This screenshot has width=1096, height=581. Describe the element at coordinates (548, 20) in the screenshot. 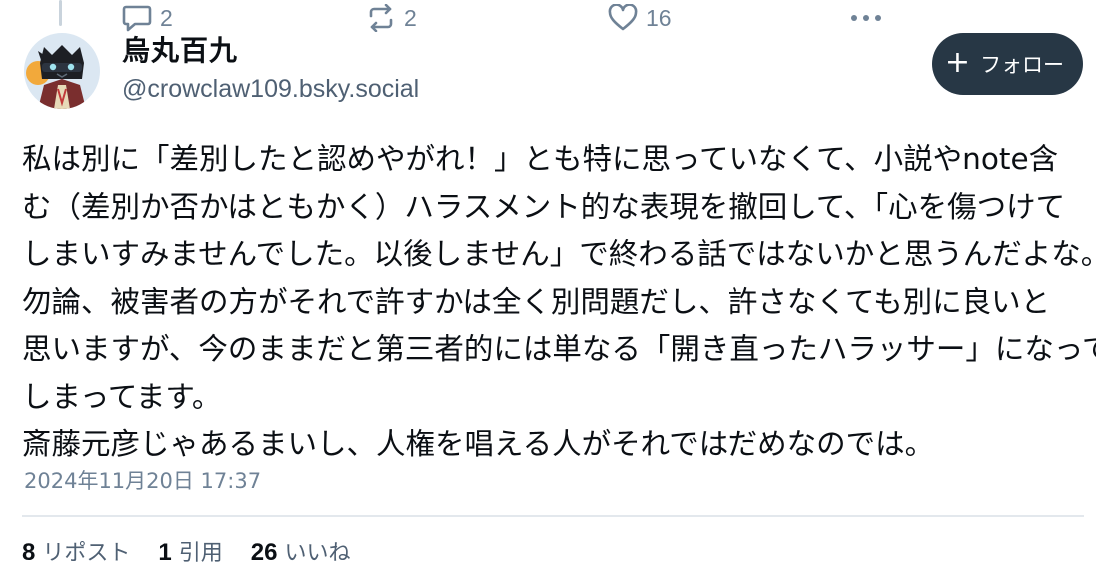

I see `parent-post-actions: 2 2 16` at that location.